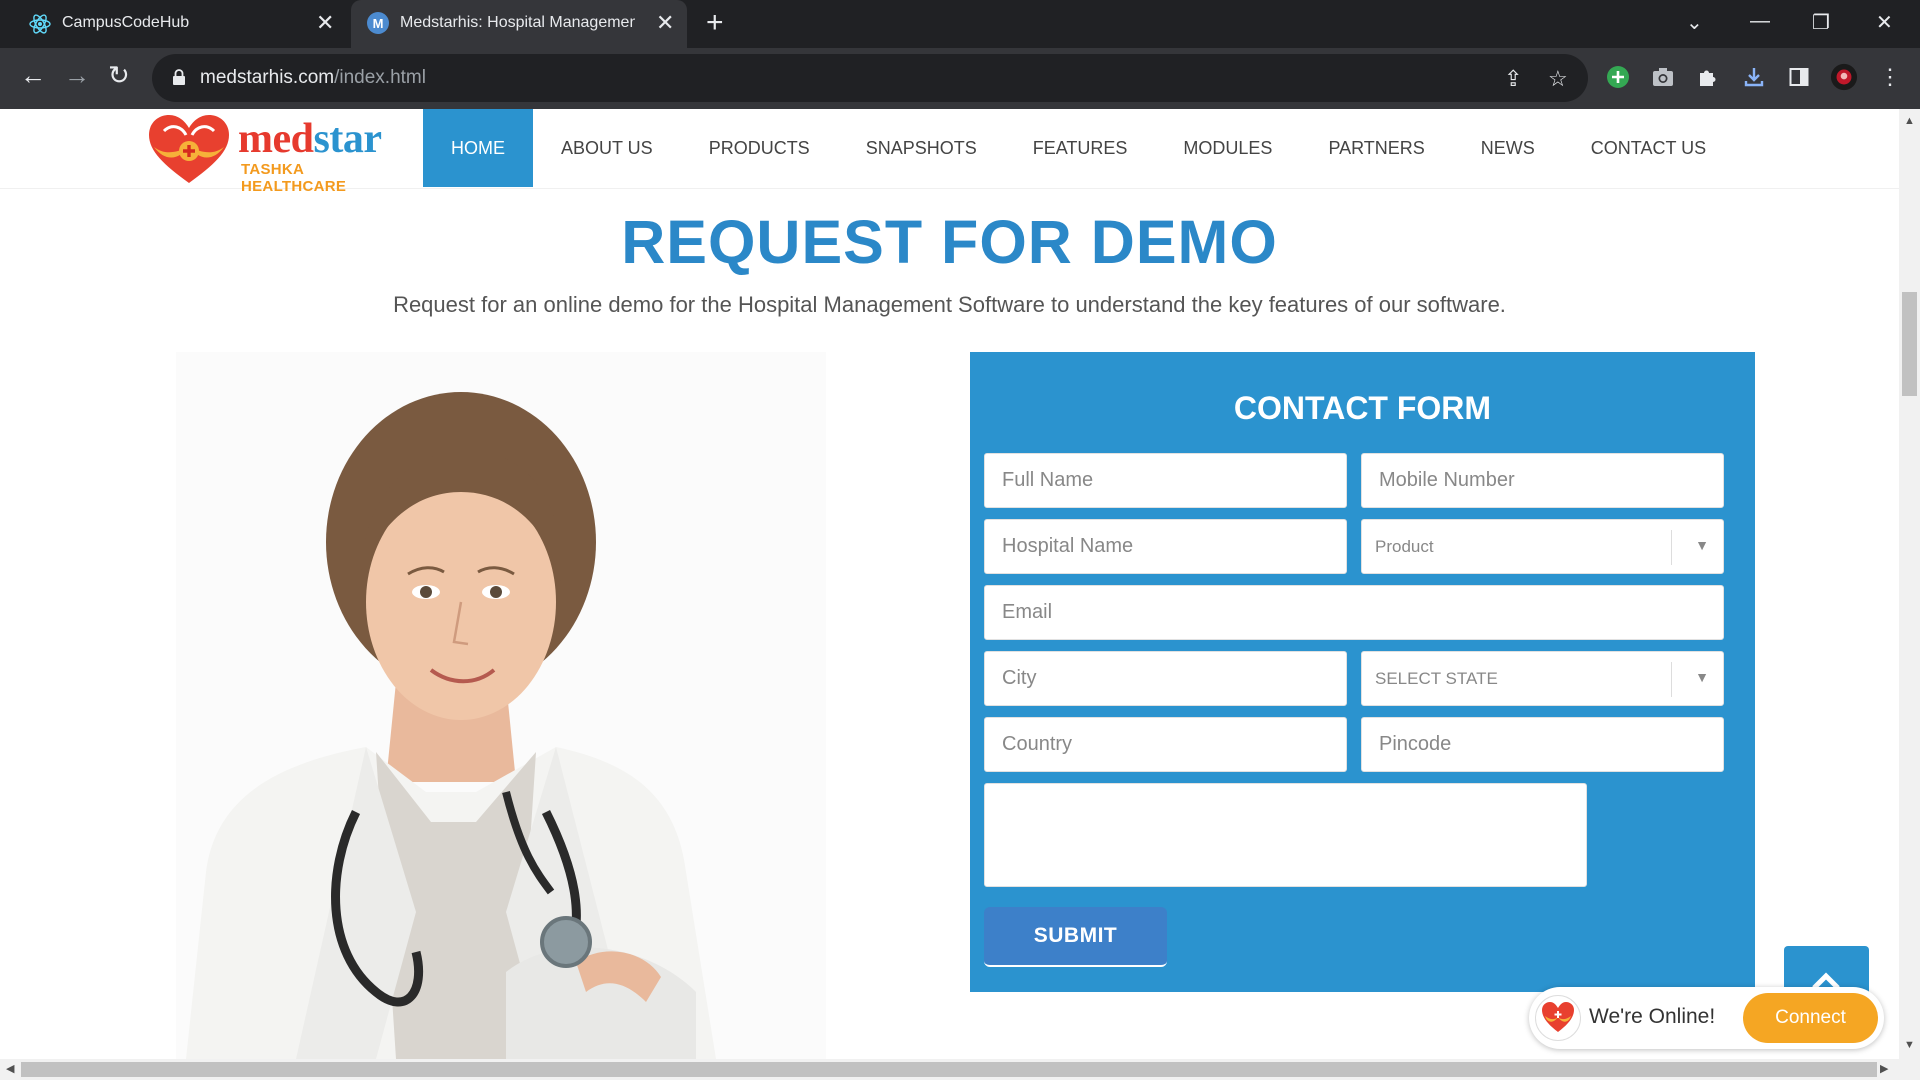 The image size is (1920, 1080). What do you see at coordinates (1648, 148) in the screenshot?
I see `nav-contact-us: CONTACT US` at bounding box center [1648, 148].